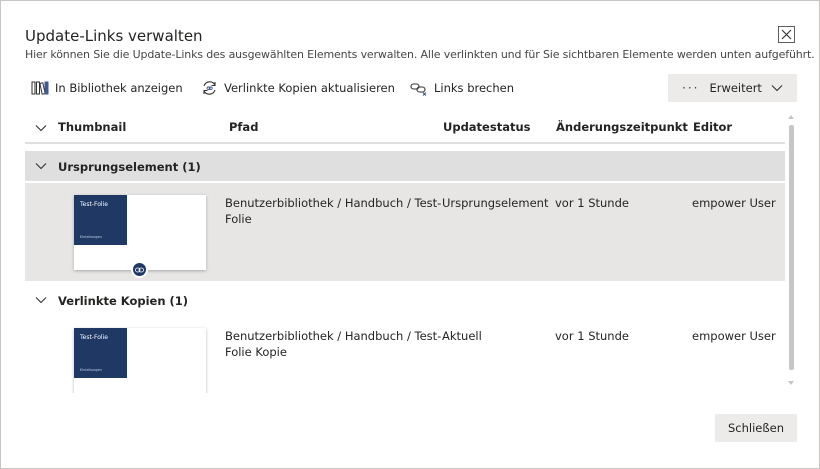 This screenshot has height=469, width=820. I want to click on status-cell: Aktuell, so click(462, 336).